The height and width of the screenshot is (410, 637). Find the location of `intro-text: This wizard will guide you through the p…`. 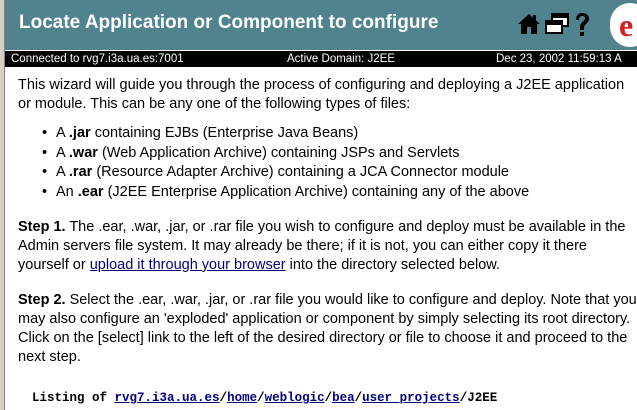

intro-text: This wizard will guide you through the p… is located at coordinates (321, 94).